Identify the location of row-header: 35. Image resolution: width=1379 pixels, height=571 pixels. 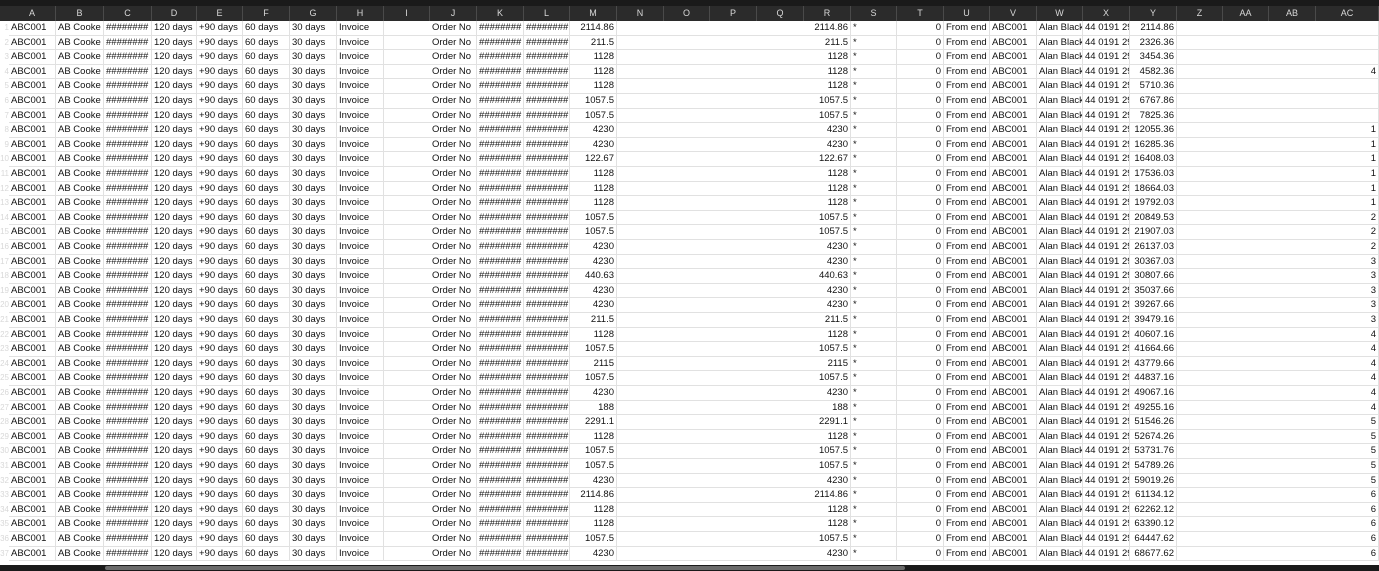
(4, 524).